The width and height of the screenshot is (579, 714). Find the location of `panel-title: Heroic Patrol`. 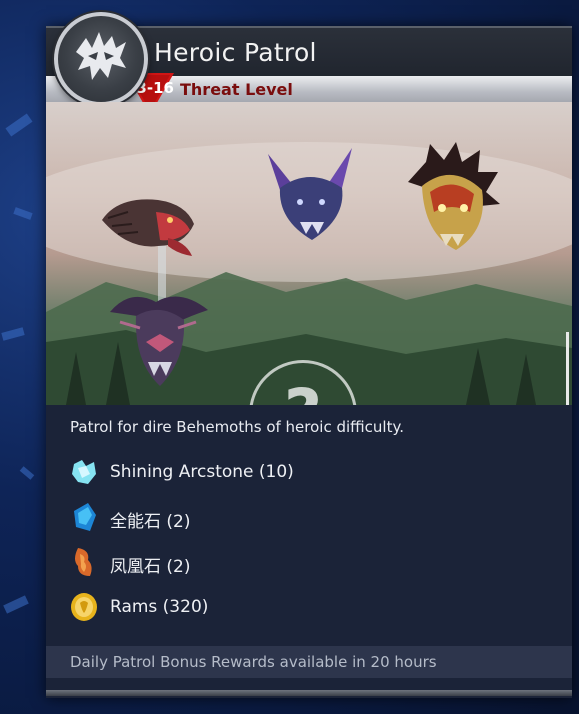

panel-title: Heroic Patrol is located at coordinates (235, 52).